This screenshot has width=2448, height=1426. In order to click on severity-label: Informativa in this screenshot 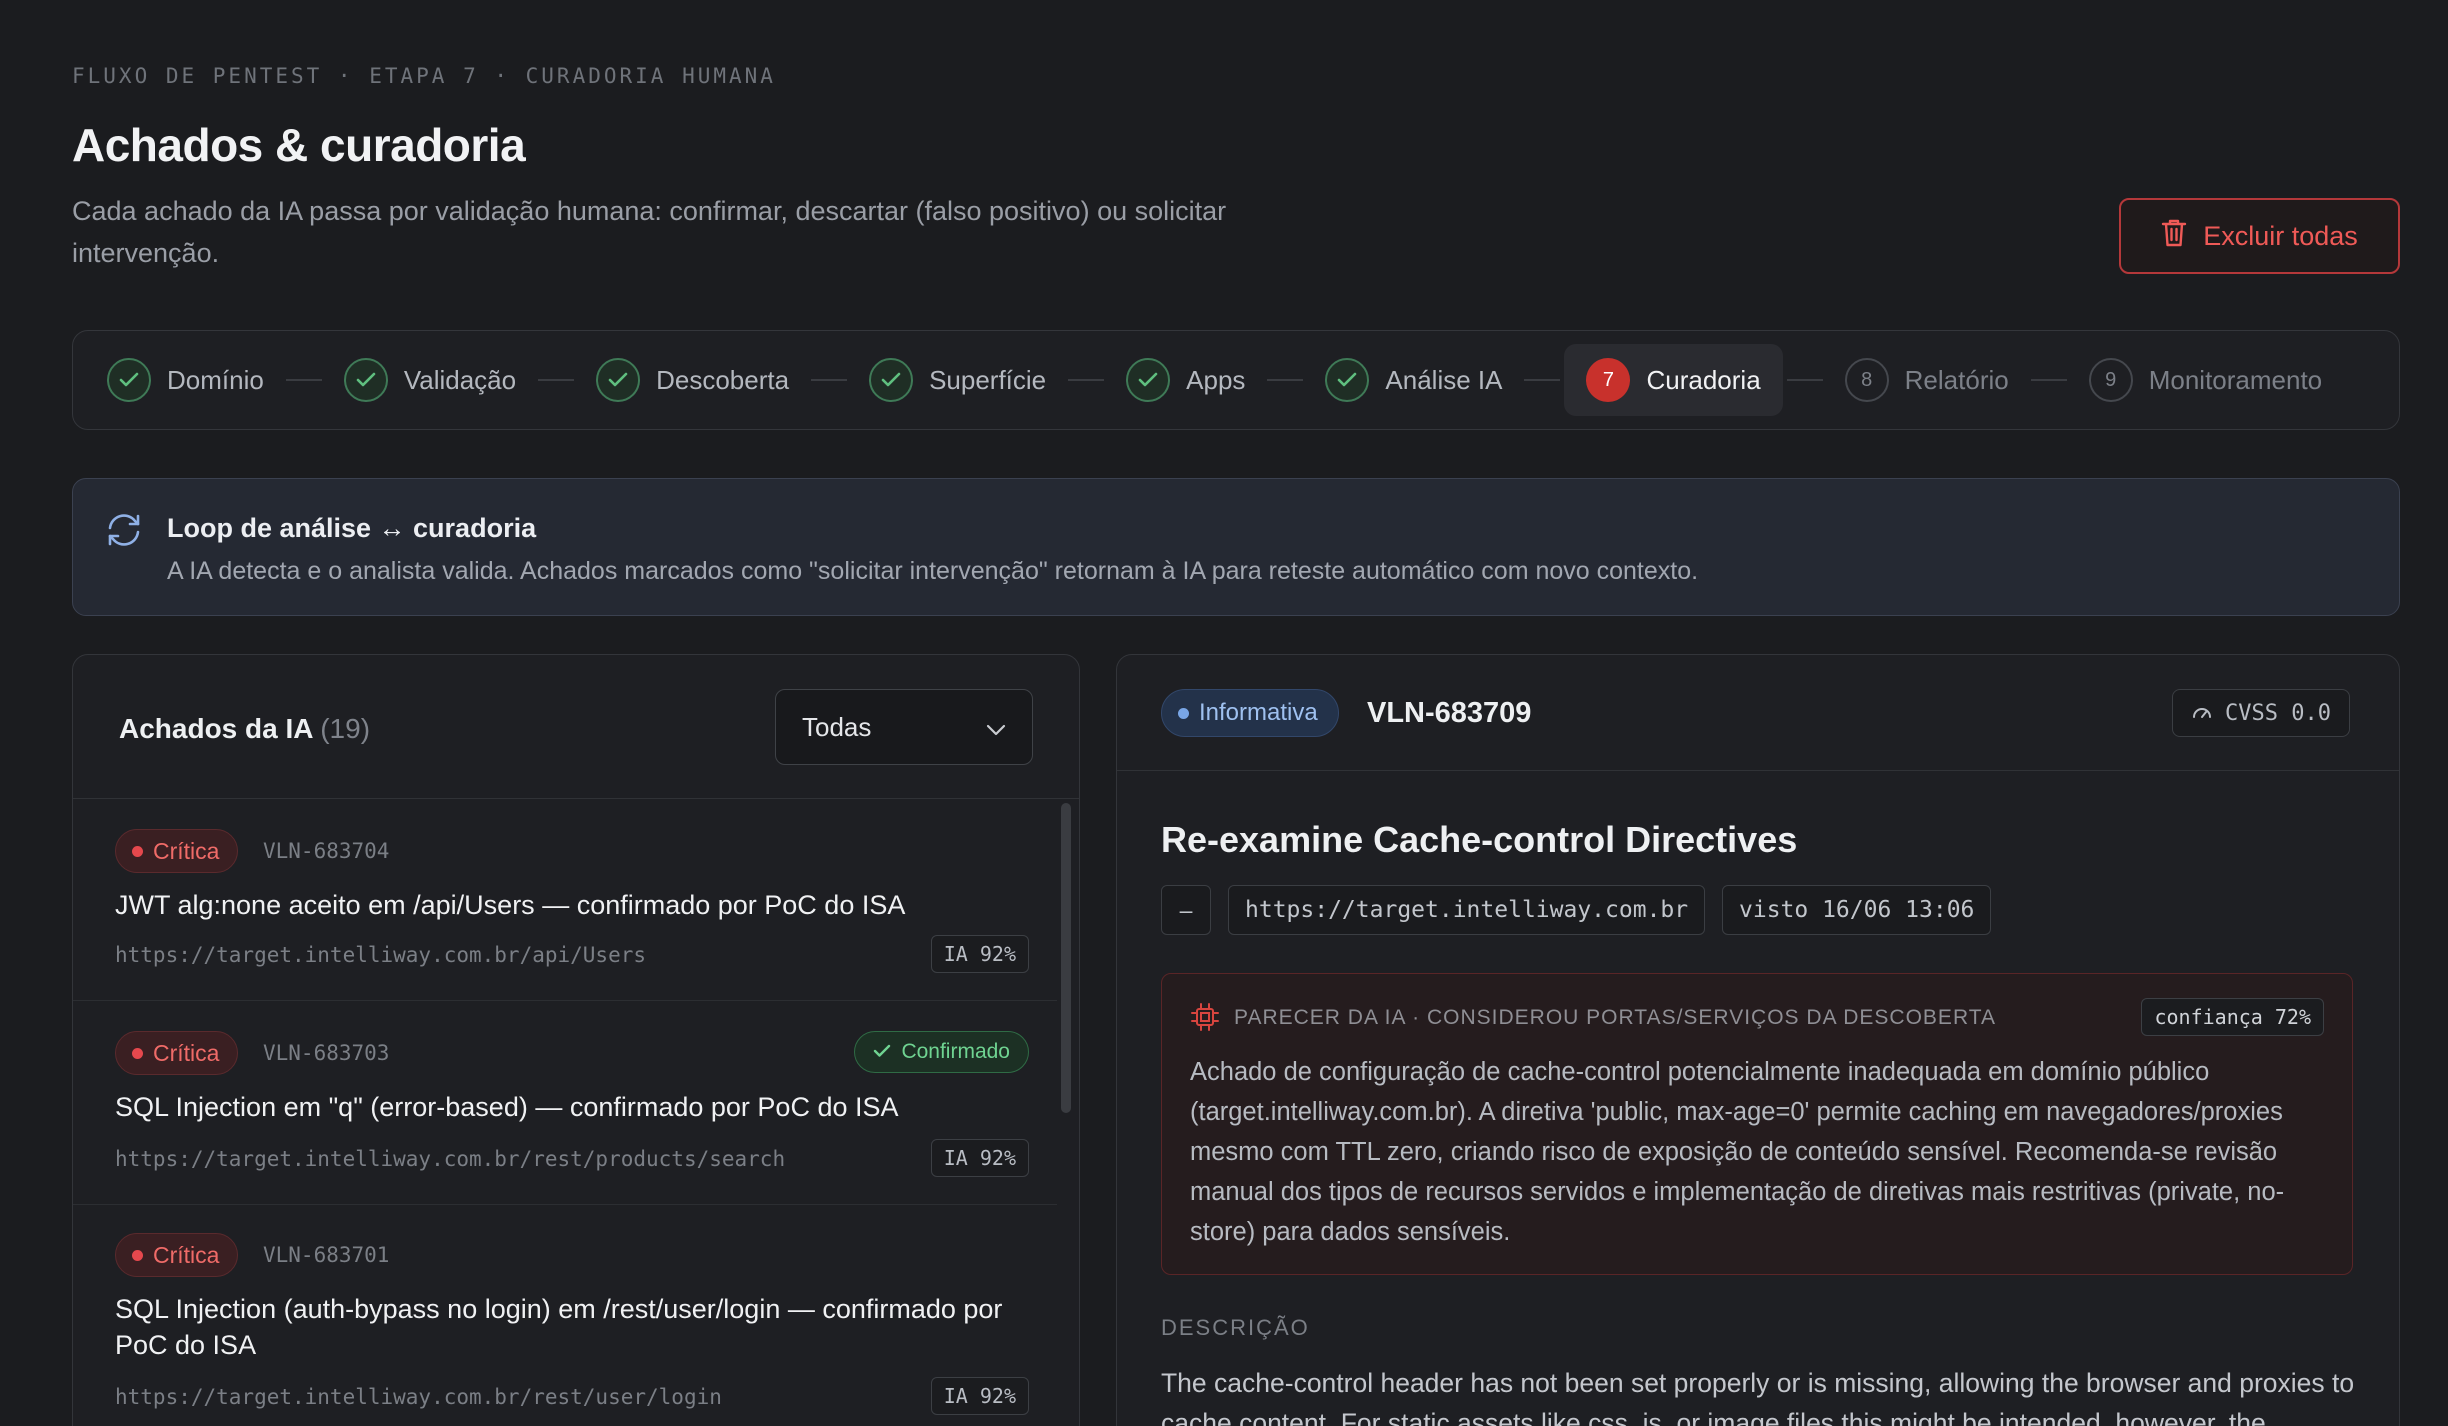, I will do `click(1258, 712)`.